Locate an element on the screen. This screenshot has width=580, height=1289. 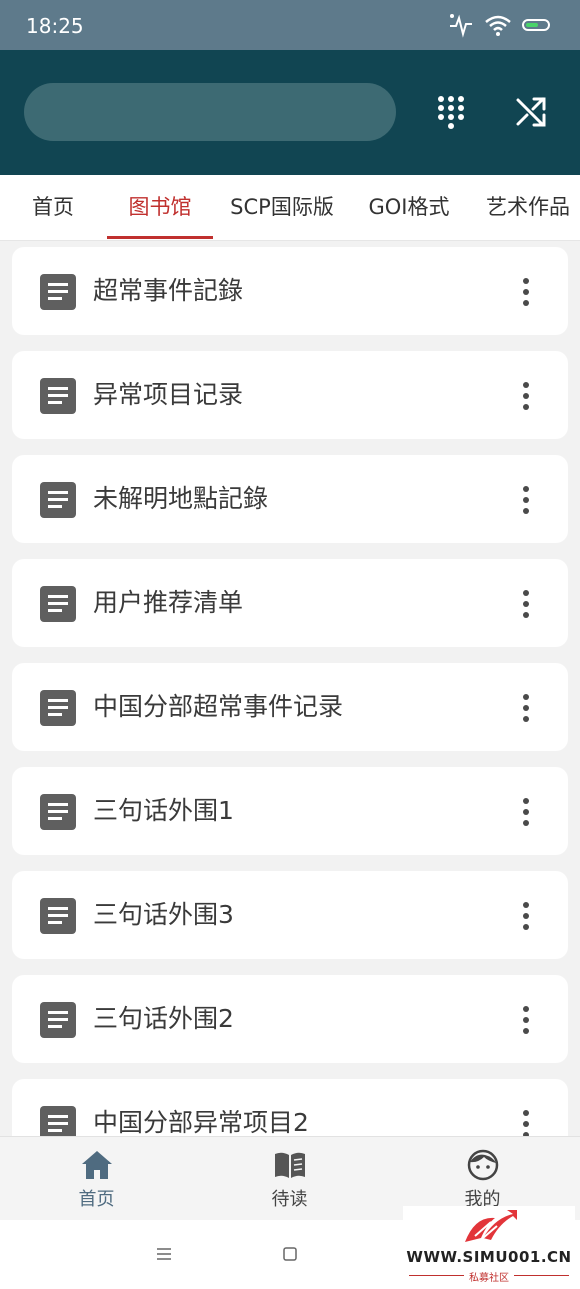
activity-icon is located at coordinates (461, 26).